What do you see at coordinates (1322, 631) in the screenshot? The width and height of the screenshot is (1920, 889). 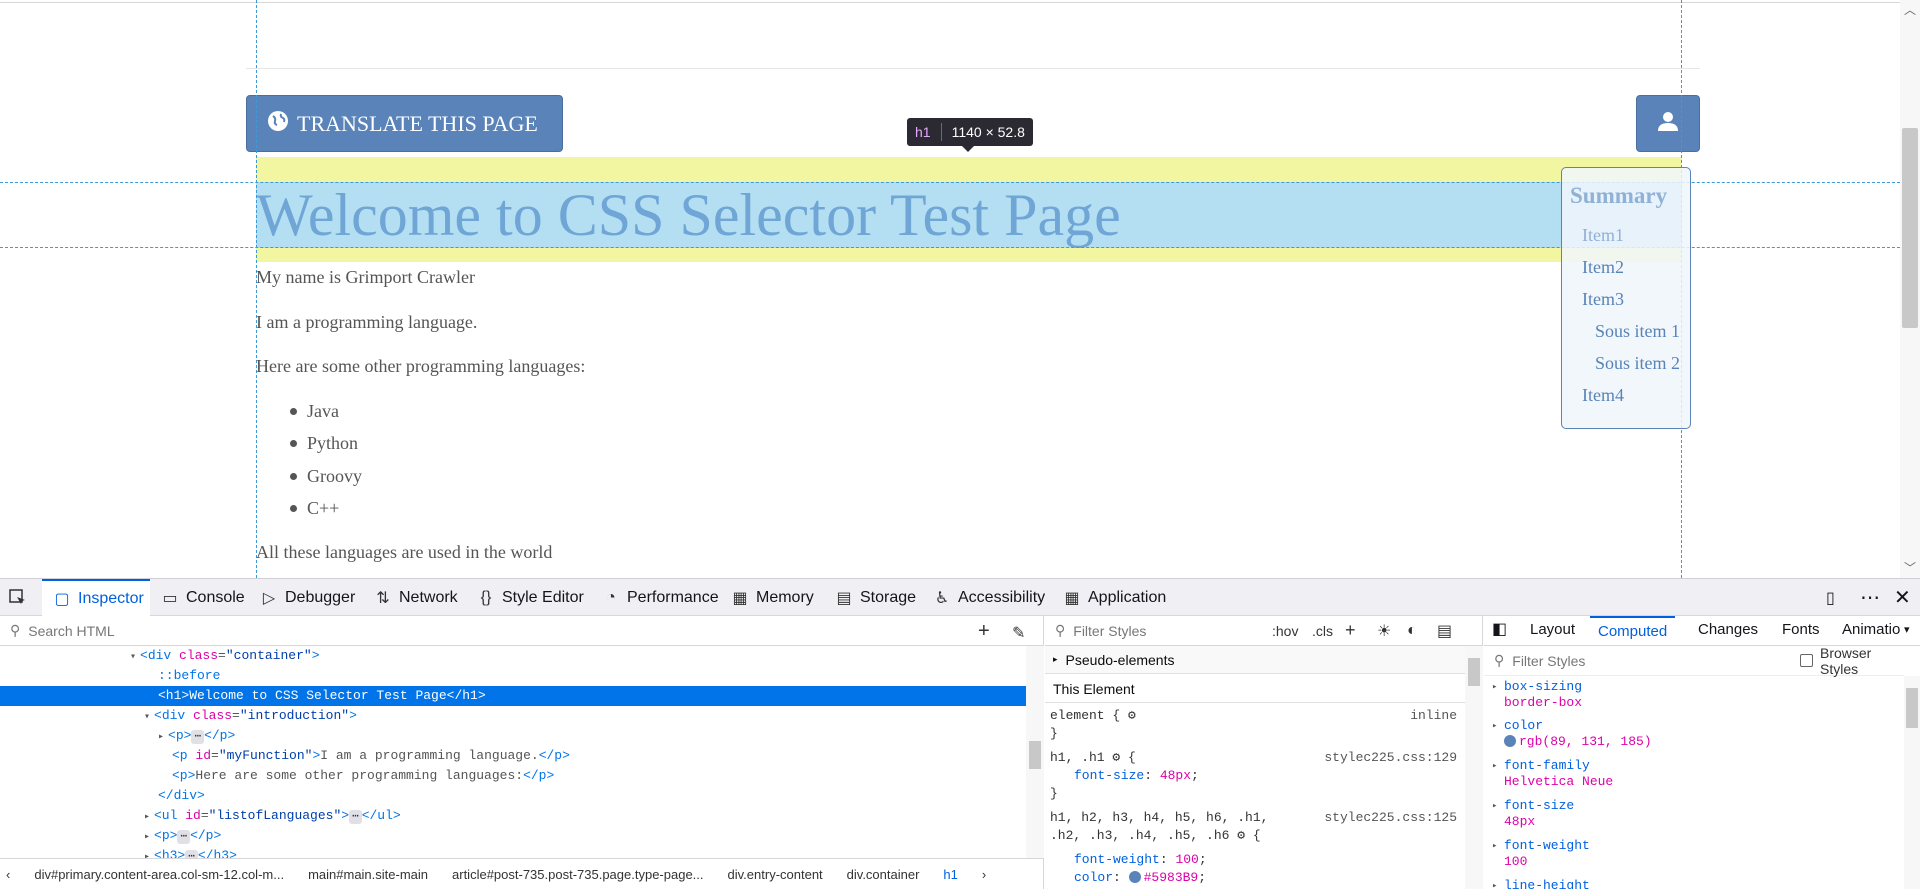 I see `cls-toggle: .cls` at bounding box center [1322, 631].